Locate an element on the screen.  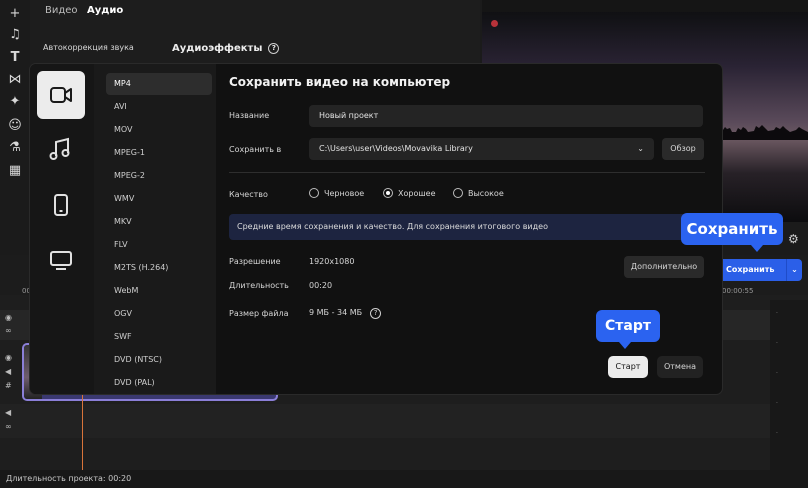
phone-icon is located at coordinates (61, 205).